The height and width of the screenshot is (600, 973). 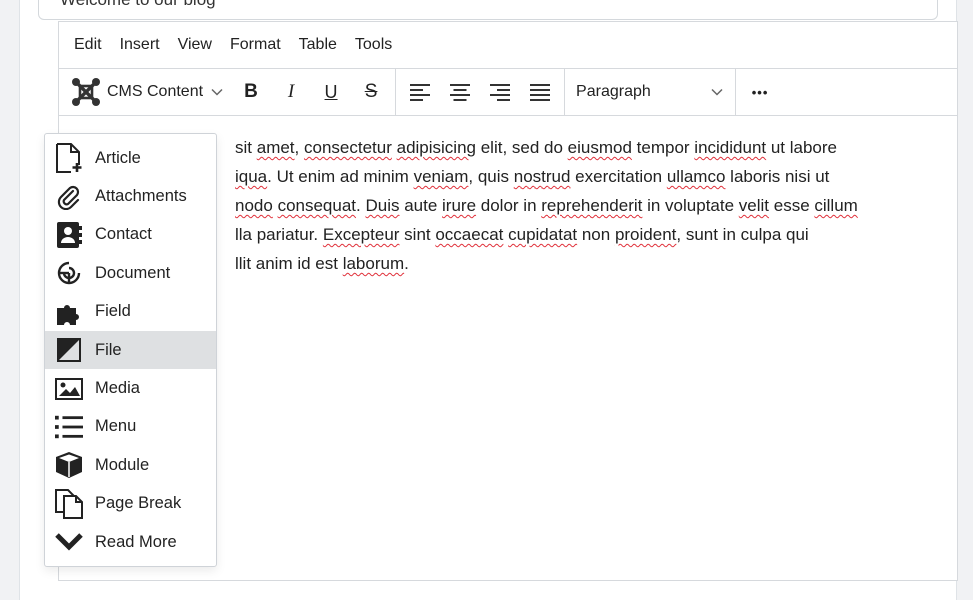 What do you see at coordinates (291, 92) in the screenshot?
I see `italic-button: I` at bounding box center [291, 92].